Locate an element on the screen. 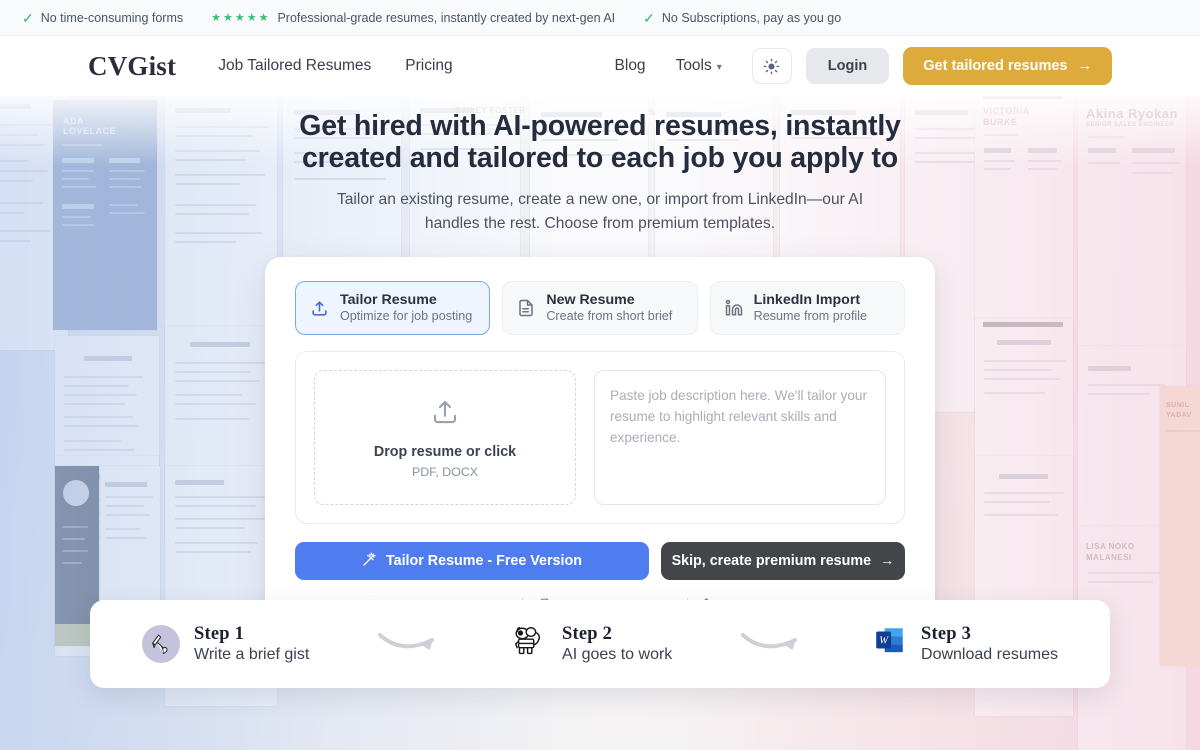  tailor-resume-free-button: Tailor Resume - Free Version is located at coordinates (472, 561).